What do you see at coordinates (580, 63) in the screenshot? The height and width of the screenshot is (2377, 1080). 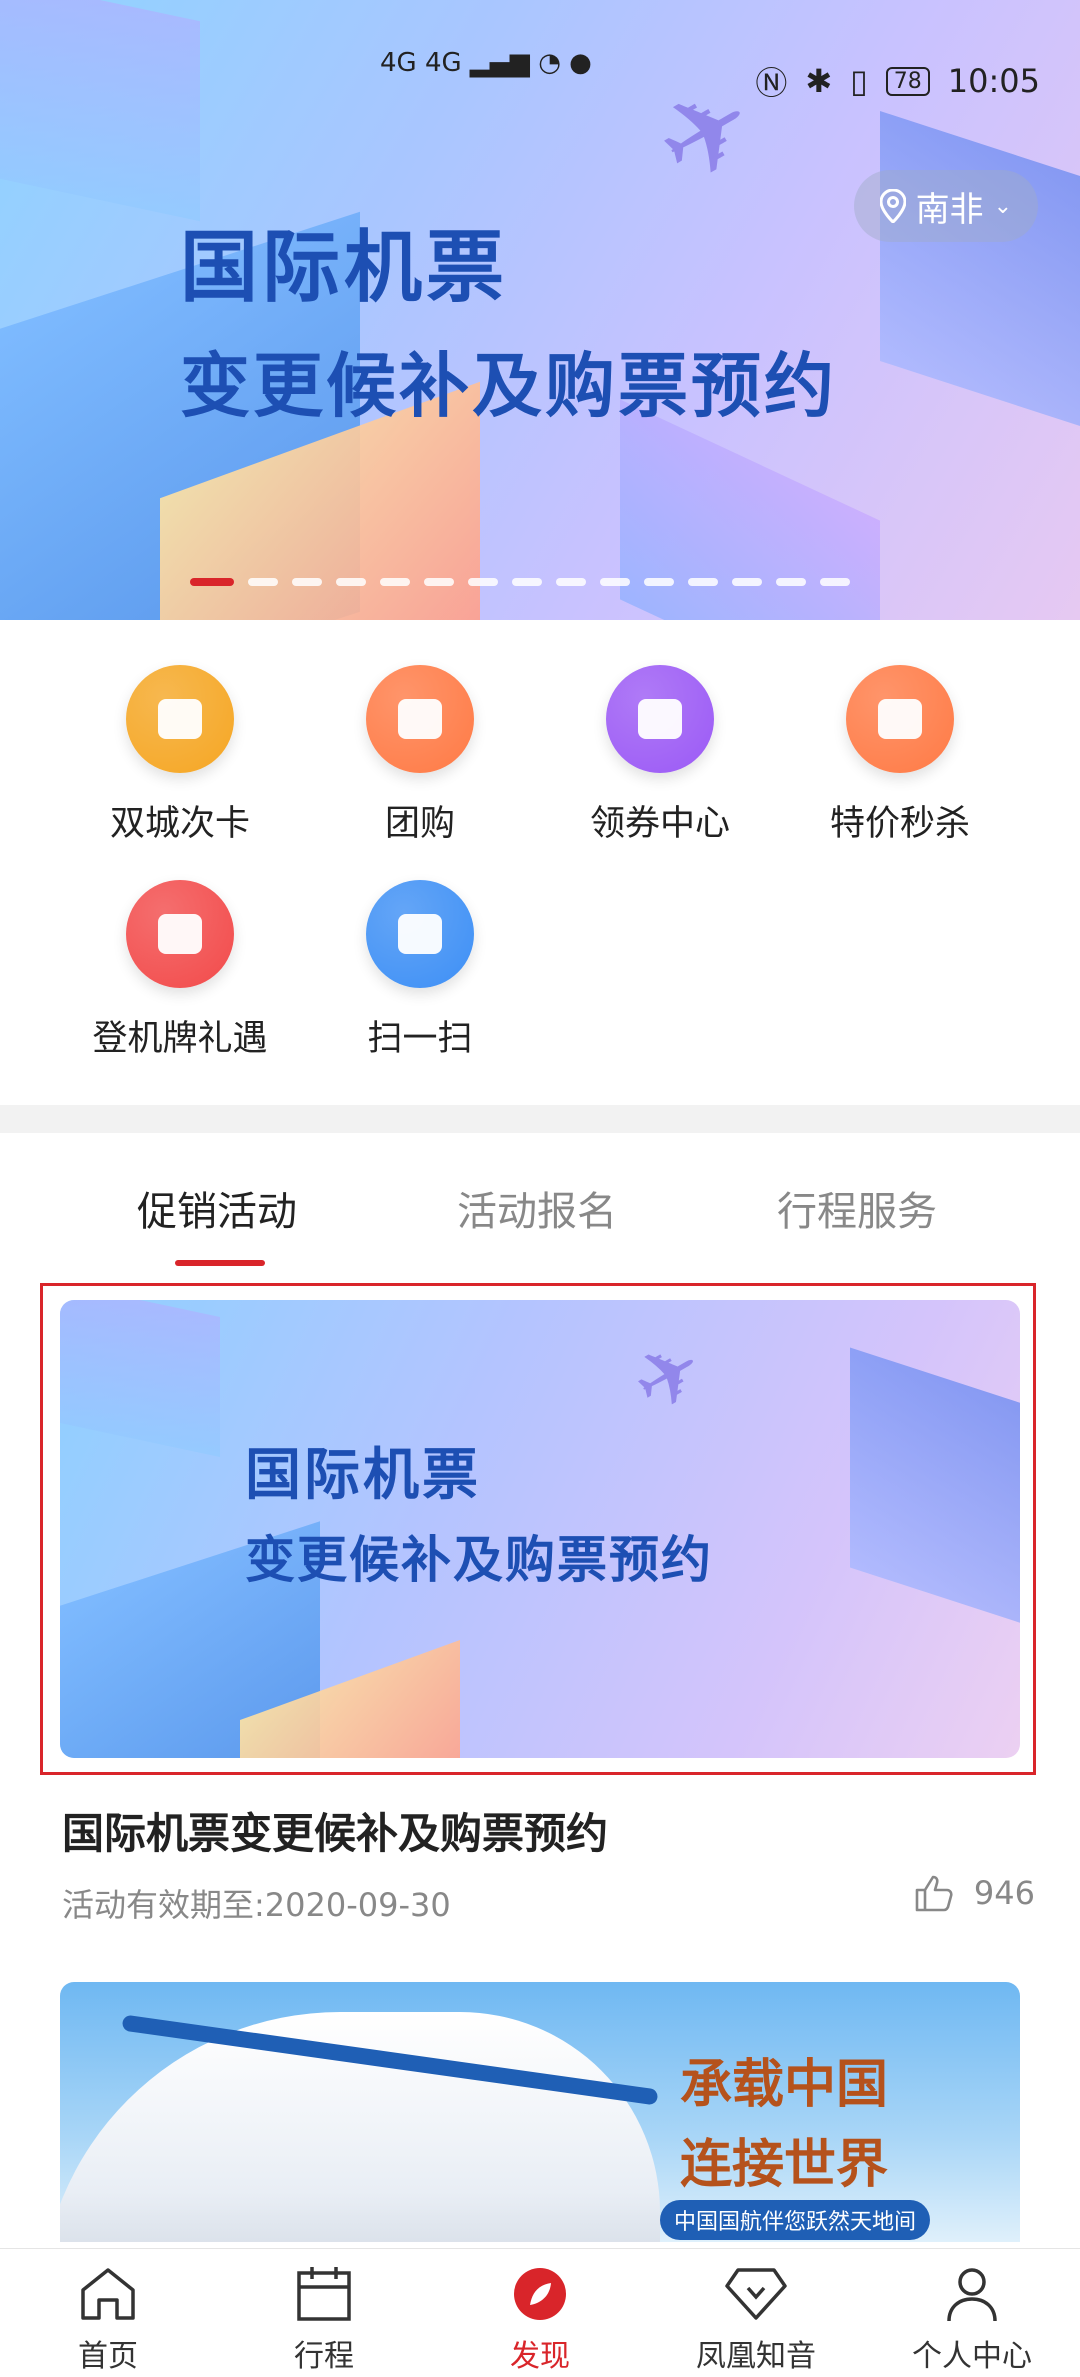 I see `message-icon: ●` at bounding box center [580, 63].